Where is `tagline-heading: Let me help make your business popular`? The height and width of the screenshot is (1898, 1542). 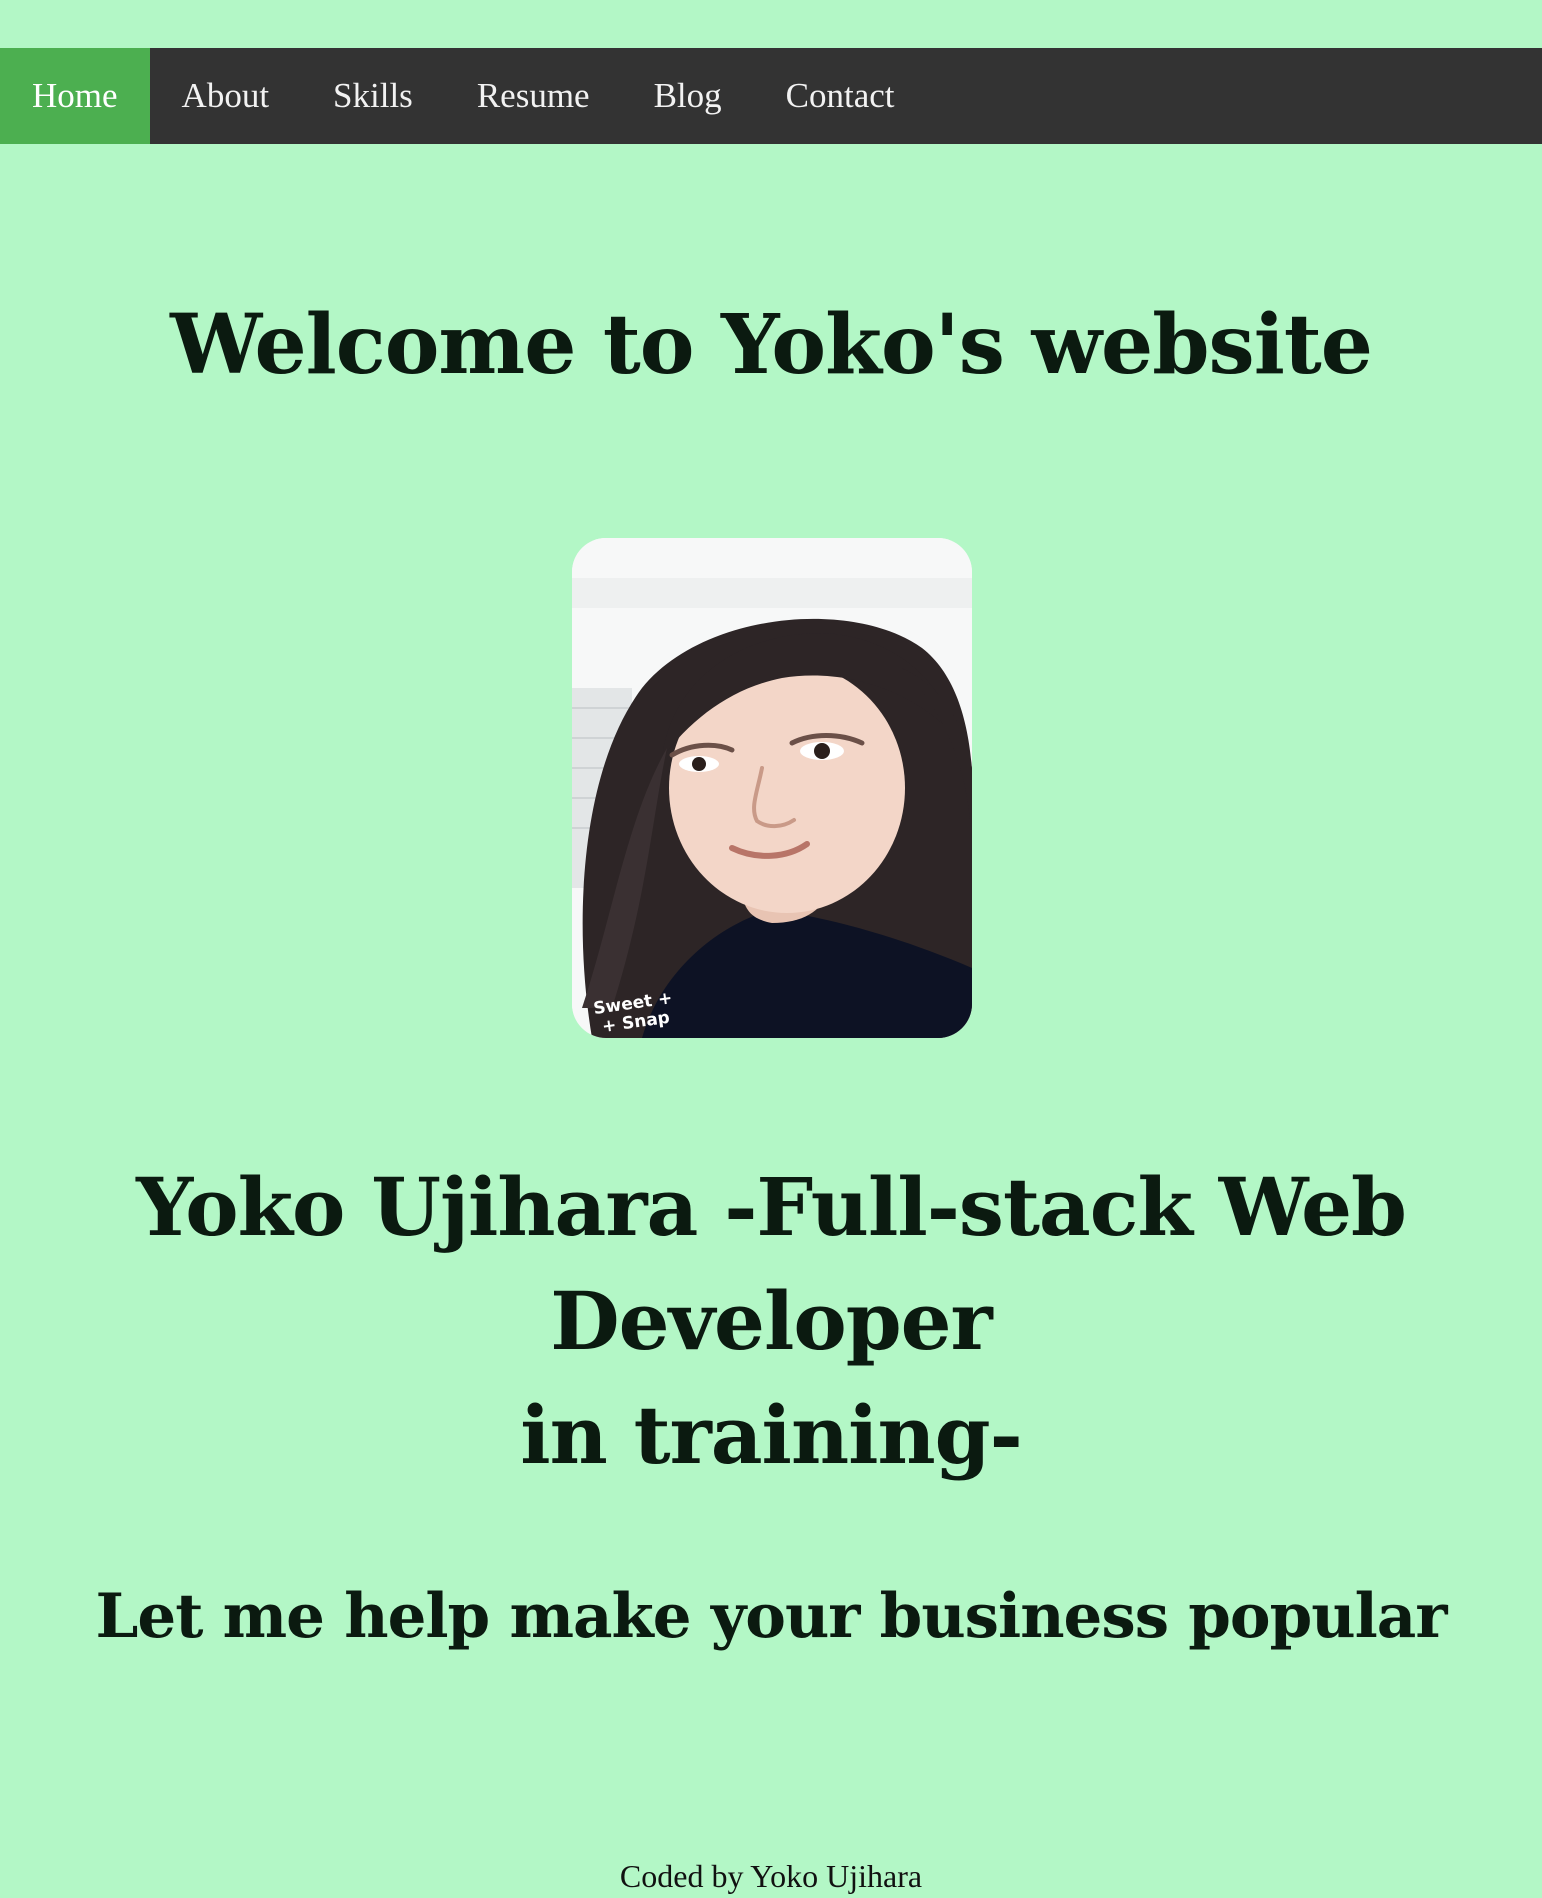
tagline-heading: Let me help make your business popular is located at coordinates (771, 1616).